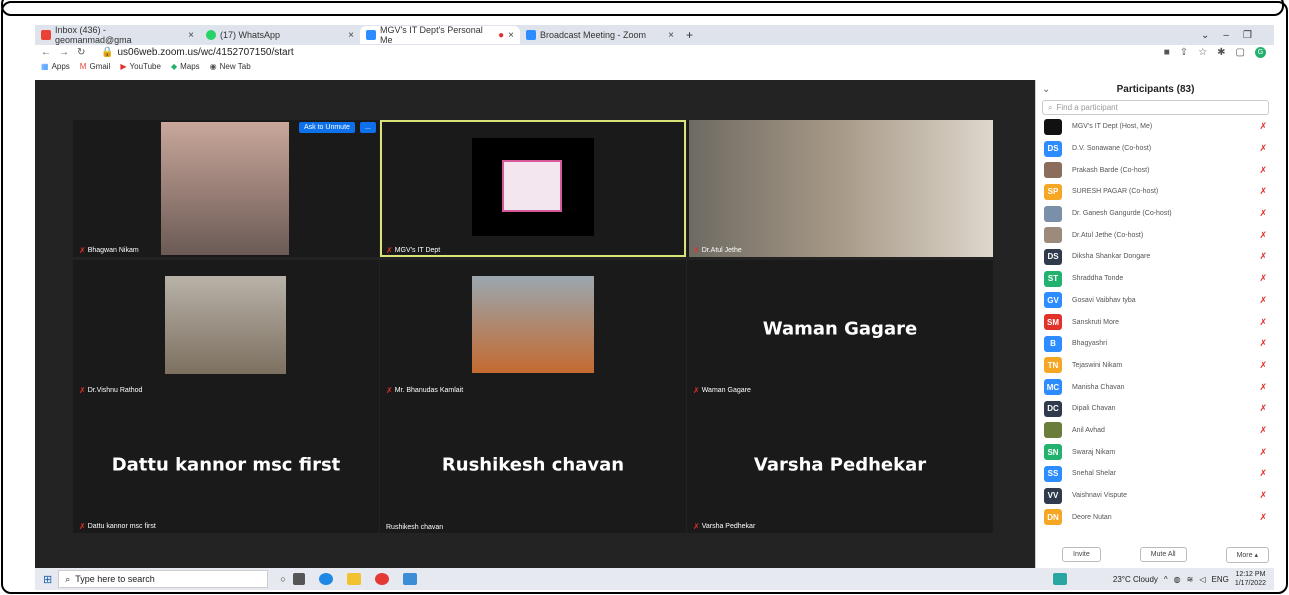  Describe the element at coordinates (81, 52) in the screenshot. I see `reload-icon: ↻` at that location.